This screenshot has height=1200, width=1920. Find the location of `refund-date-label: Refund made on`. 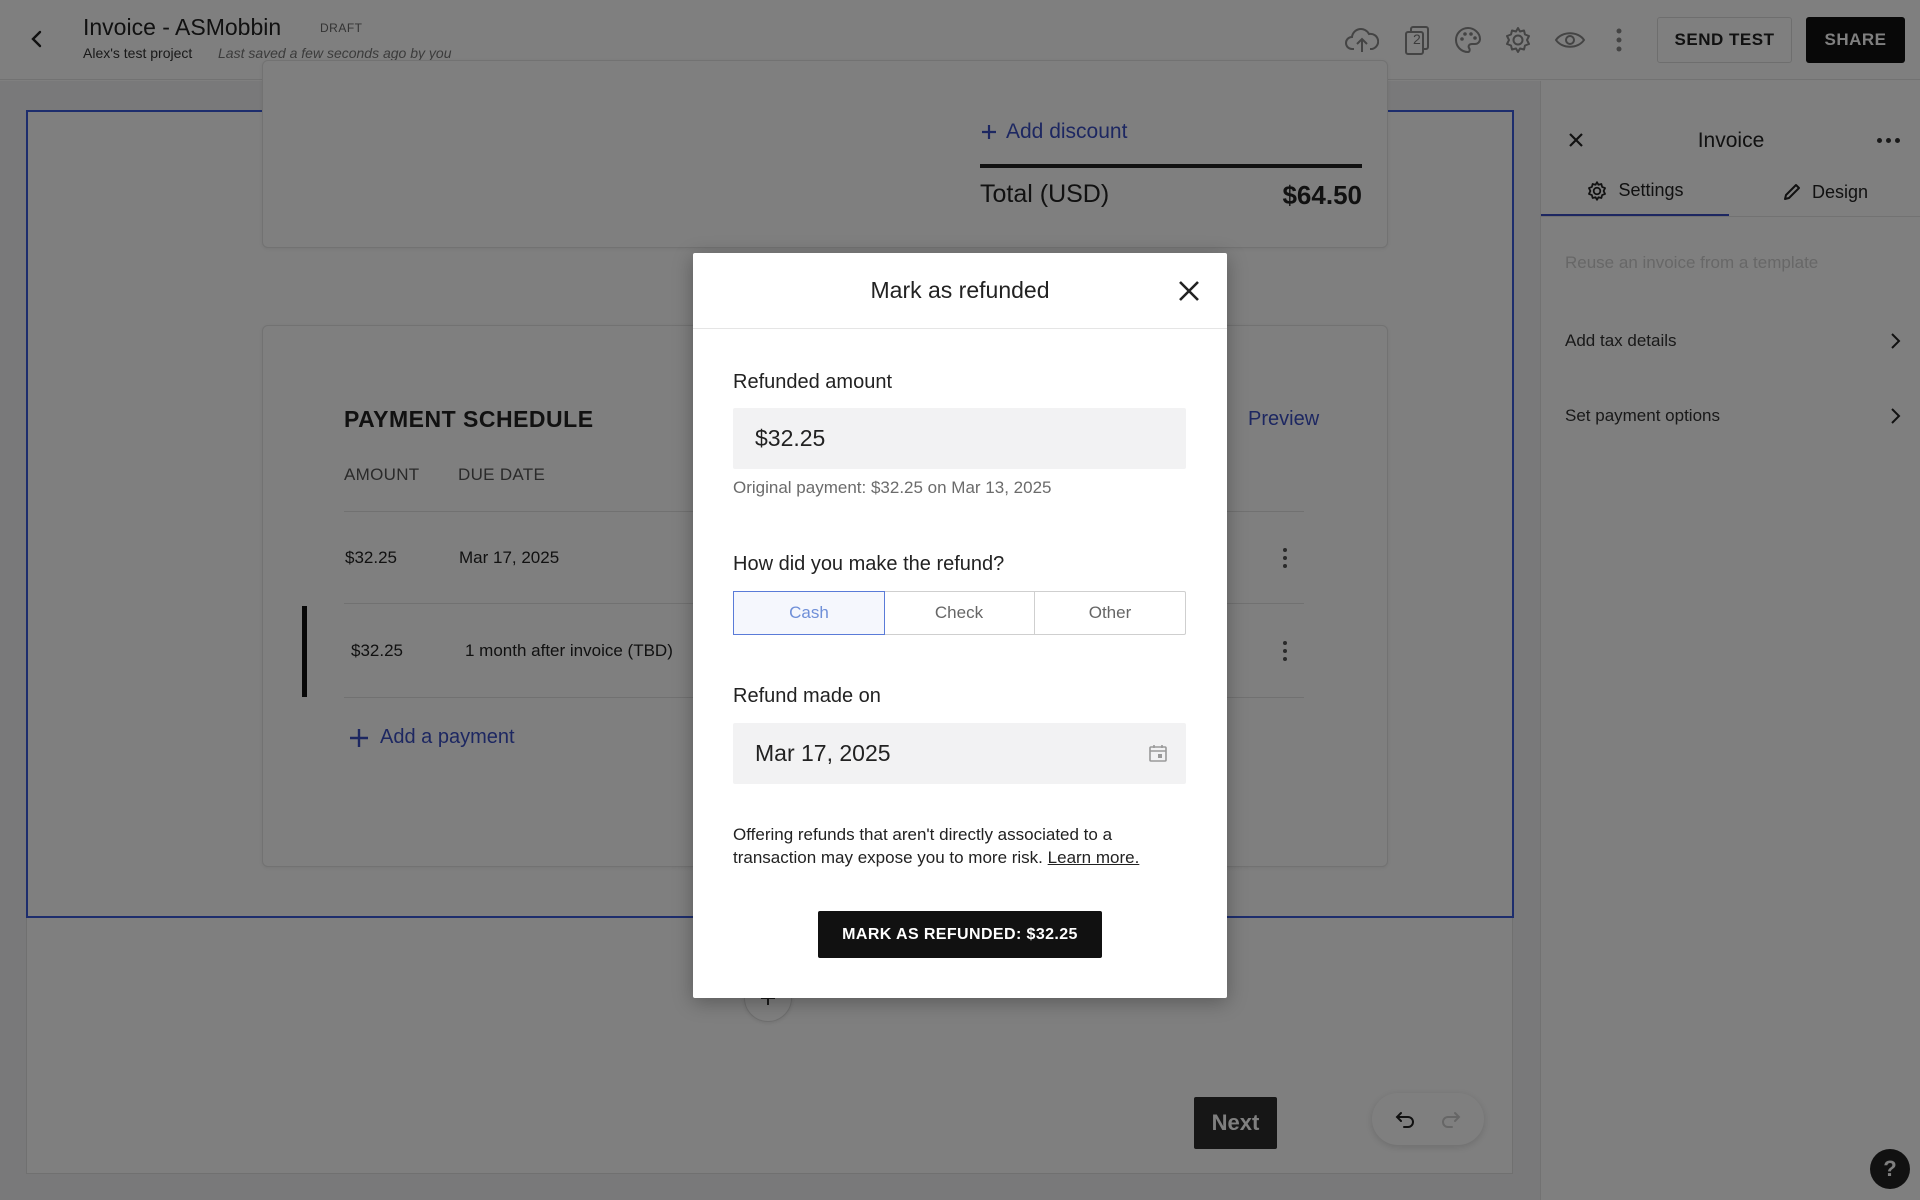

refund-date-label: Refund made on is located at coordinates (807, 696).